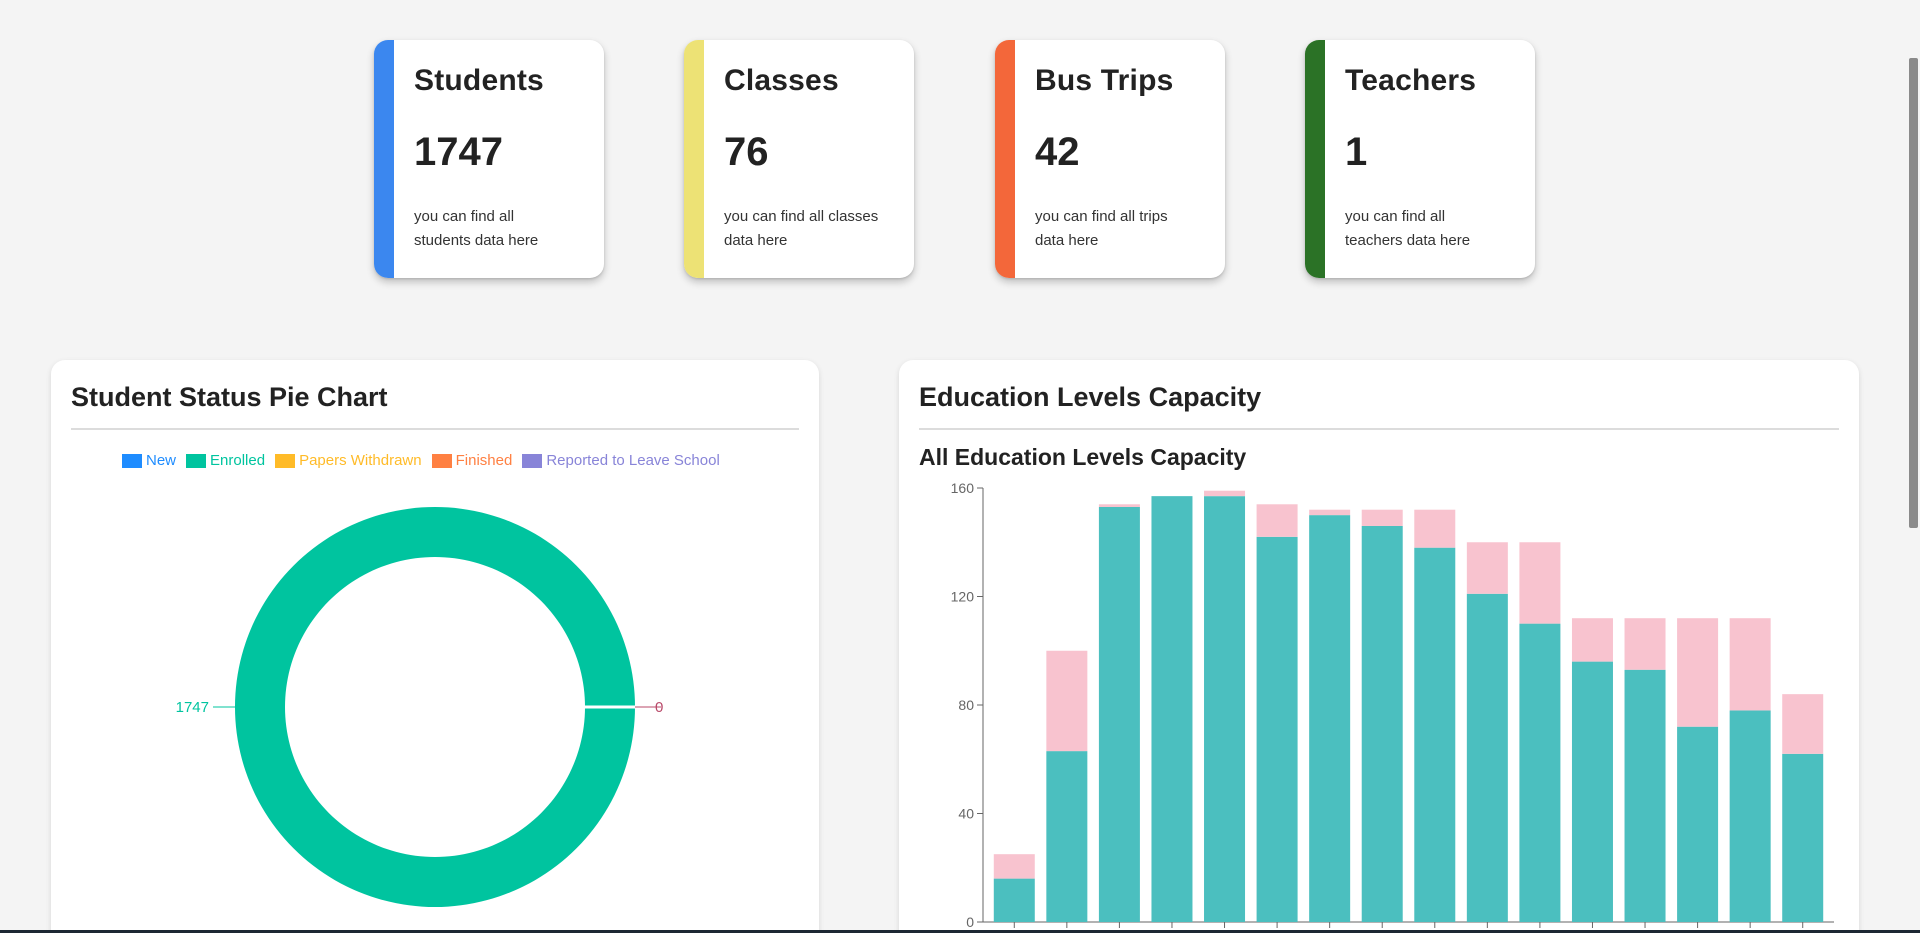 Image resolution: width=1920 pixels, height=933 pixels. What do you see at coordinates (781, 80) in the screenshot?
I see `card-title: Classes` at bounding box center [781, 80].